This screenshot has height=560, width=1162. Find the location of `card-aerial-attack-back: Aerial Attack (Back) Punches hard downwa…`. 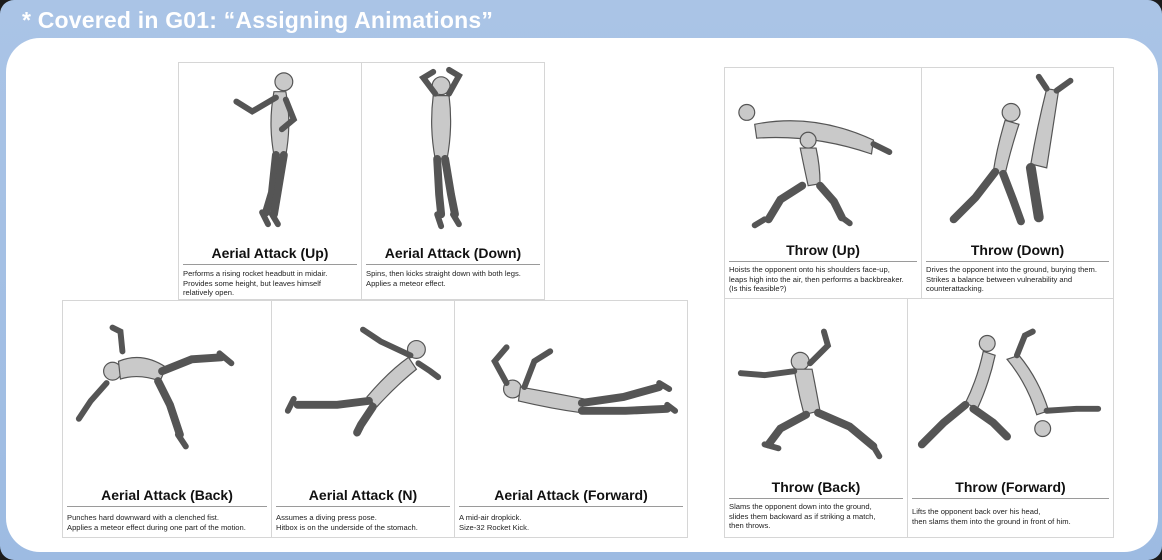

card-aerial-attack-back: Aerial Attack (Back) Punches hard downwa… is located at coordinates (167, 419).